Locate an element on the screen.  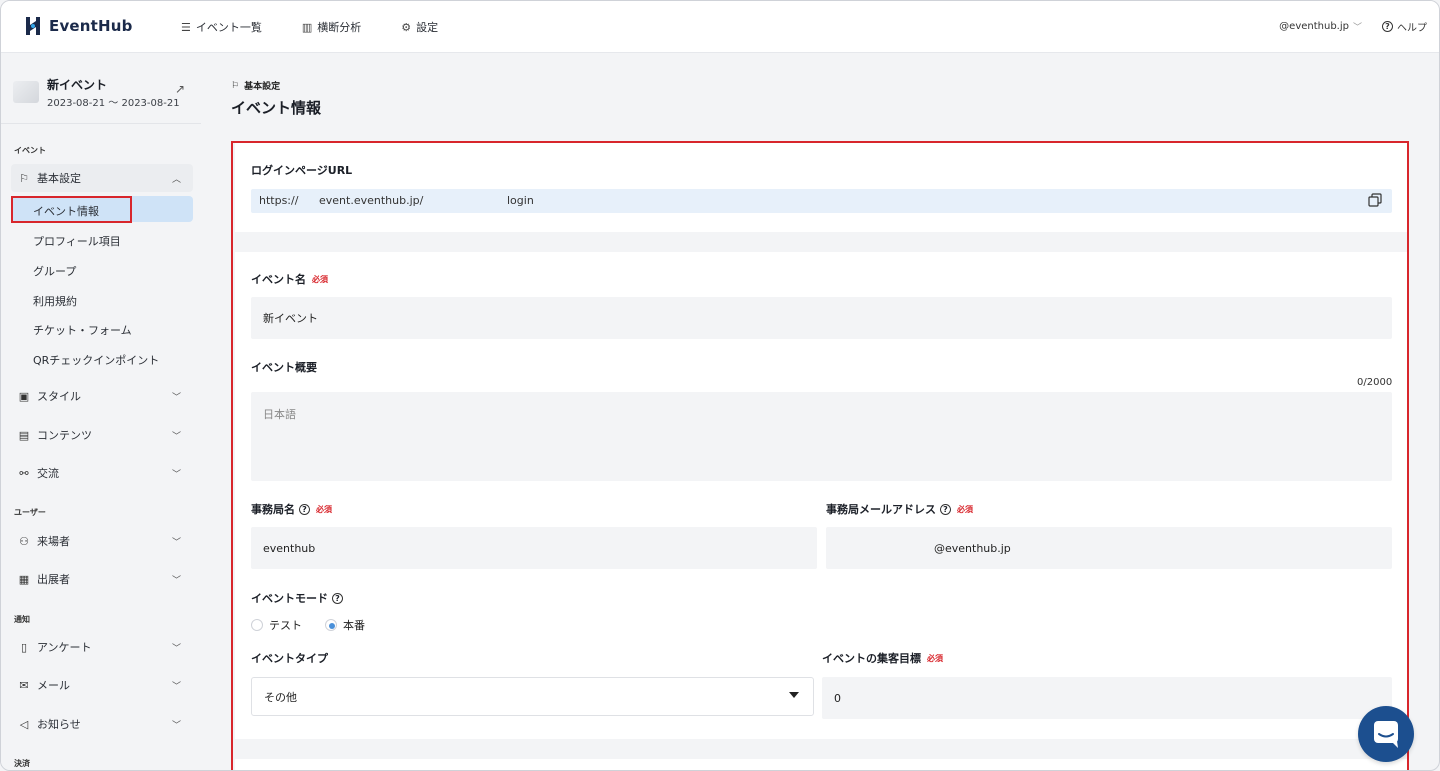
label-text: イベント概要 is located at coordinates (284, 367).